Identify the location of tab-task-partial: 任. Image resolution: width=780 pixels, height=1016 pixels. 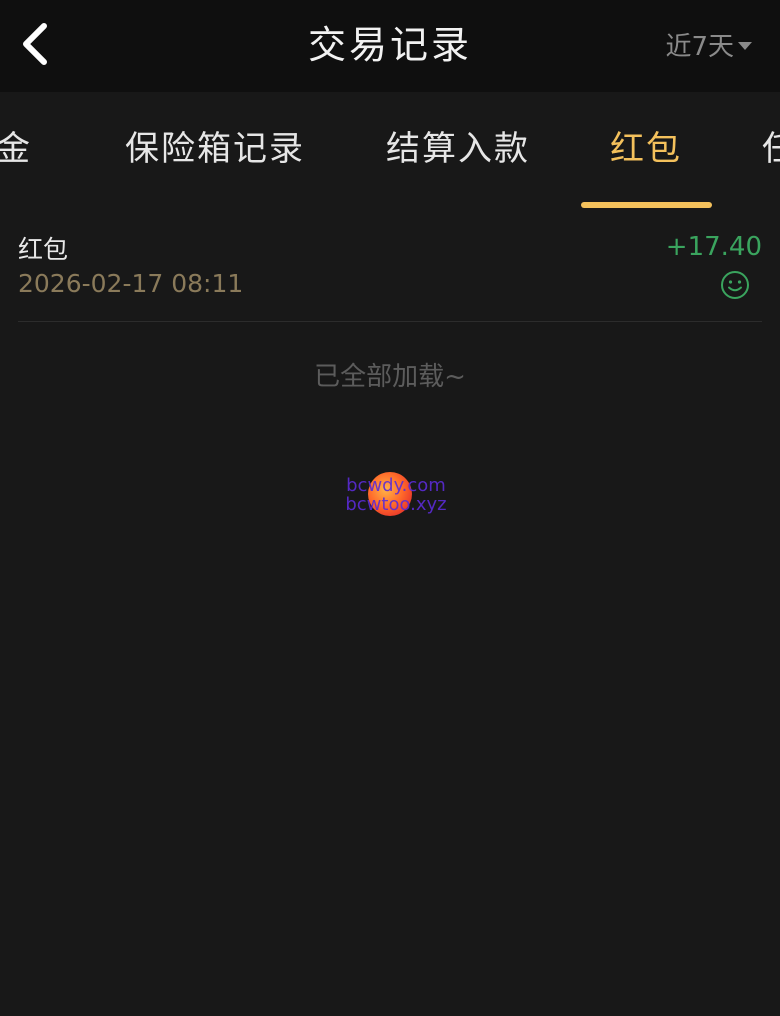
(771, 149).